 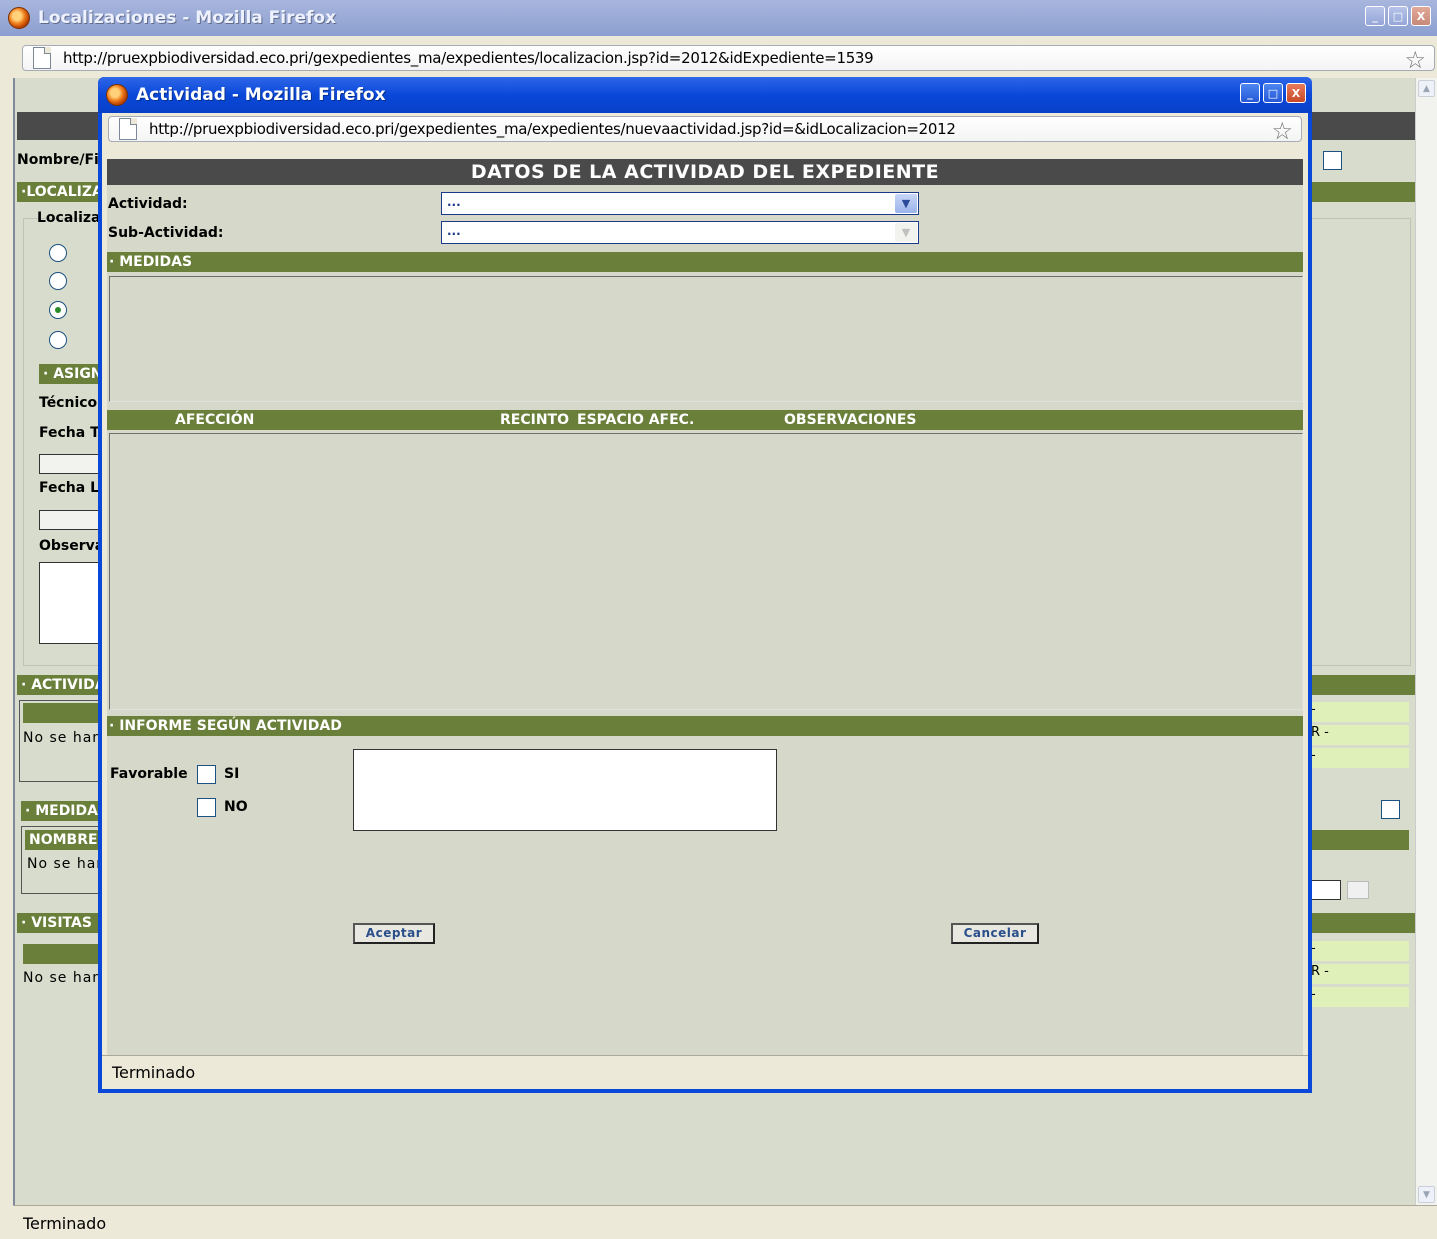 I want to click on scroll-down-icon: ▼, so click(x=1426, y=1194).